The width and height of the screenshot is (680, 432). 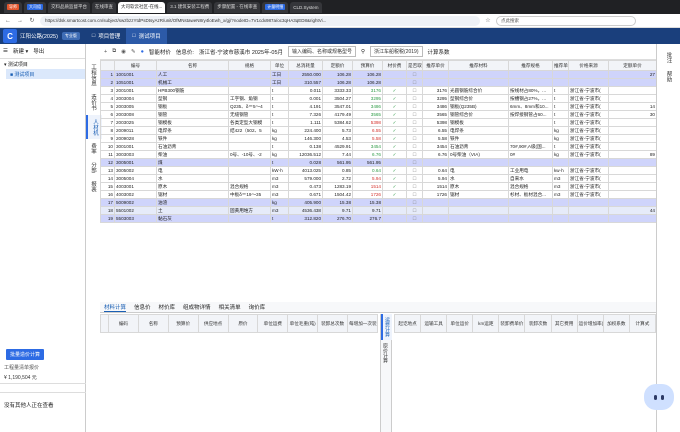 What do you see at coordinates (306, 7) in the screenshot?
I see `browser-tab: CLD.System` at bounding box center [306, 7].